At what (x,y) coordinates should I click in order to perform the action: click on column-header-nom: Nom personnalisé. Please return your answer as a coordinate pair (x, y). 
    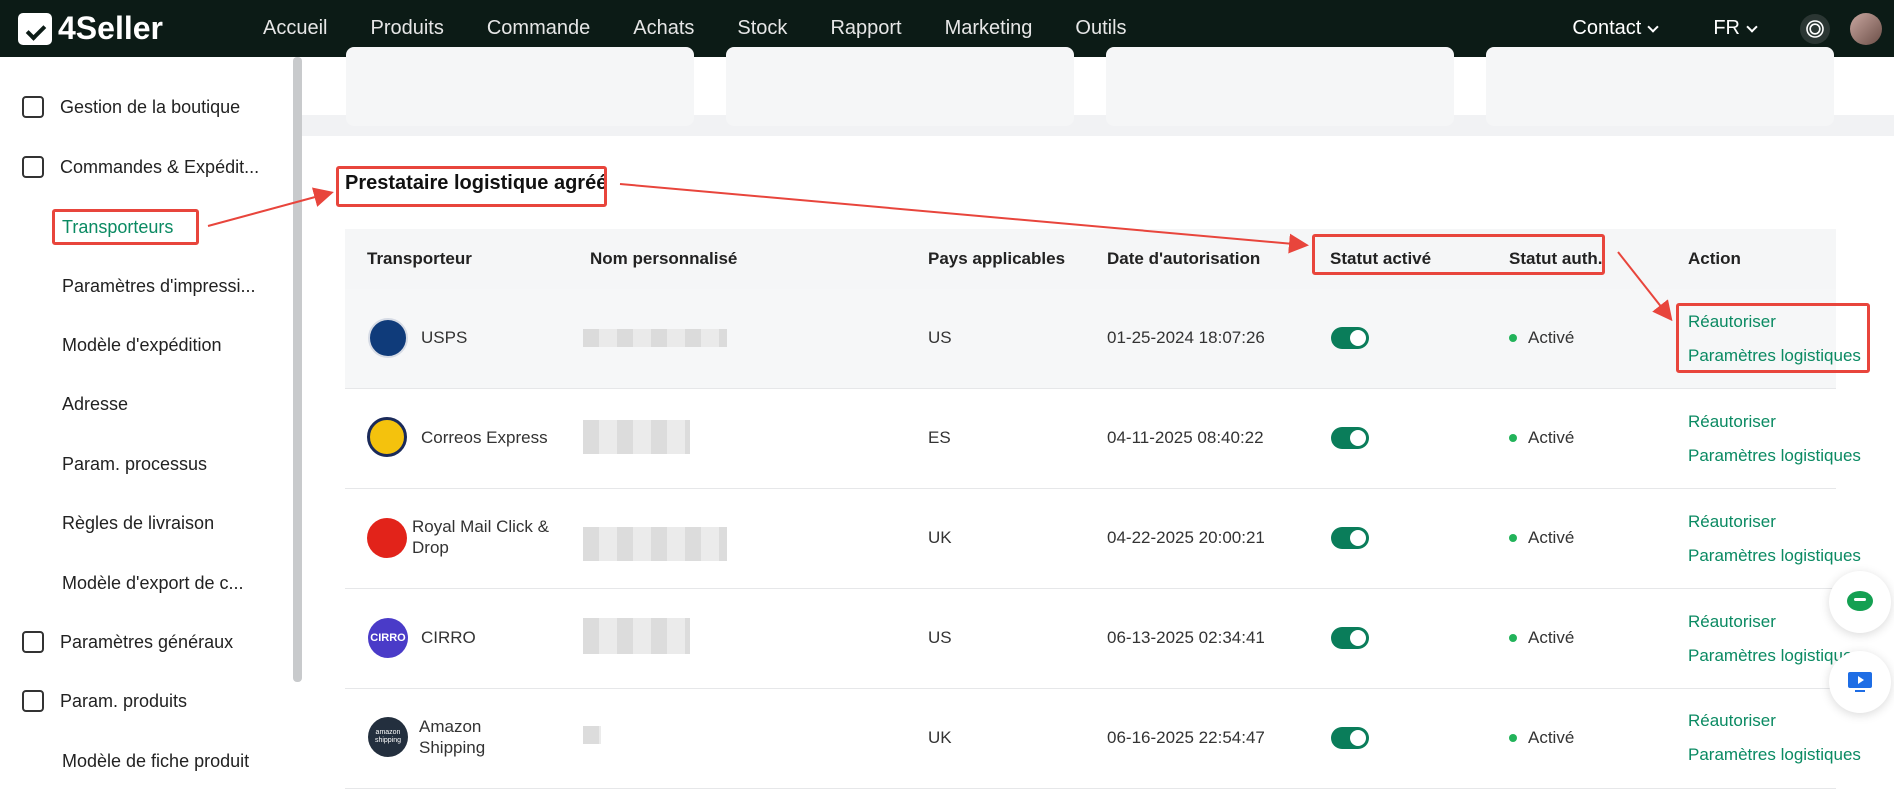
    Looking at the image, I should click on (664, 258).